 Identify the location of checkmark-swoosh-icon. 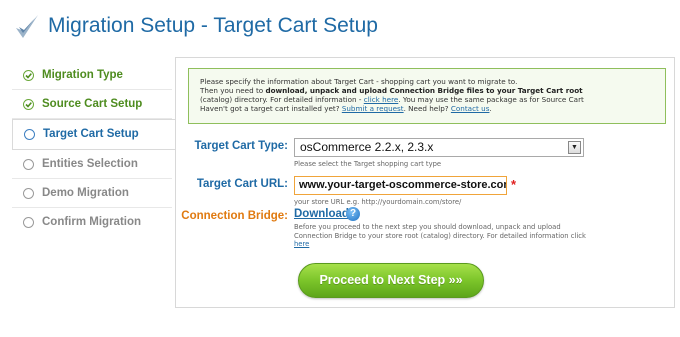
(27, 26).